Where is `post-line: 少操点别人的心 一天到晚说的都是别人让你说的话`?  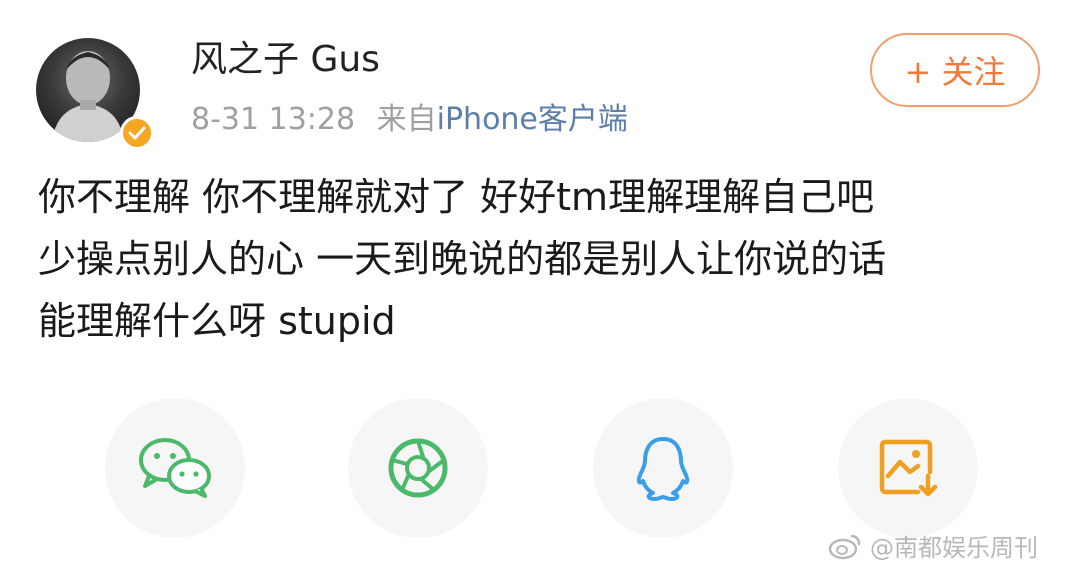
post-line: 少操点别人的心 一天到晚说的都是别人让你说的话 is located at coordinates (462, 259).